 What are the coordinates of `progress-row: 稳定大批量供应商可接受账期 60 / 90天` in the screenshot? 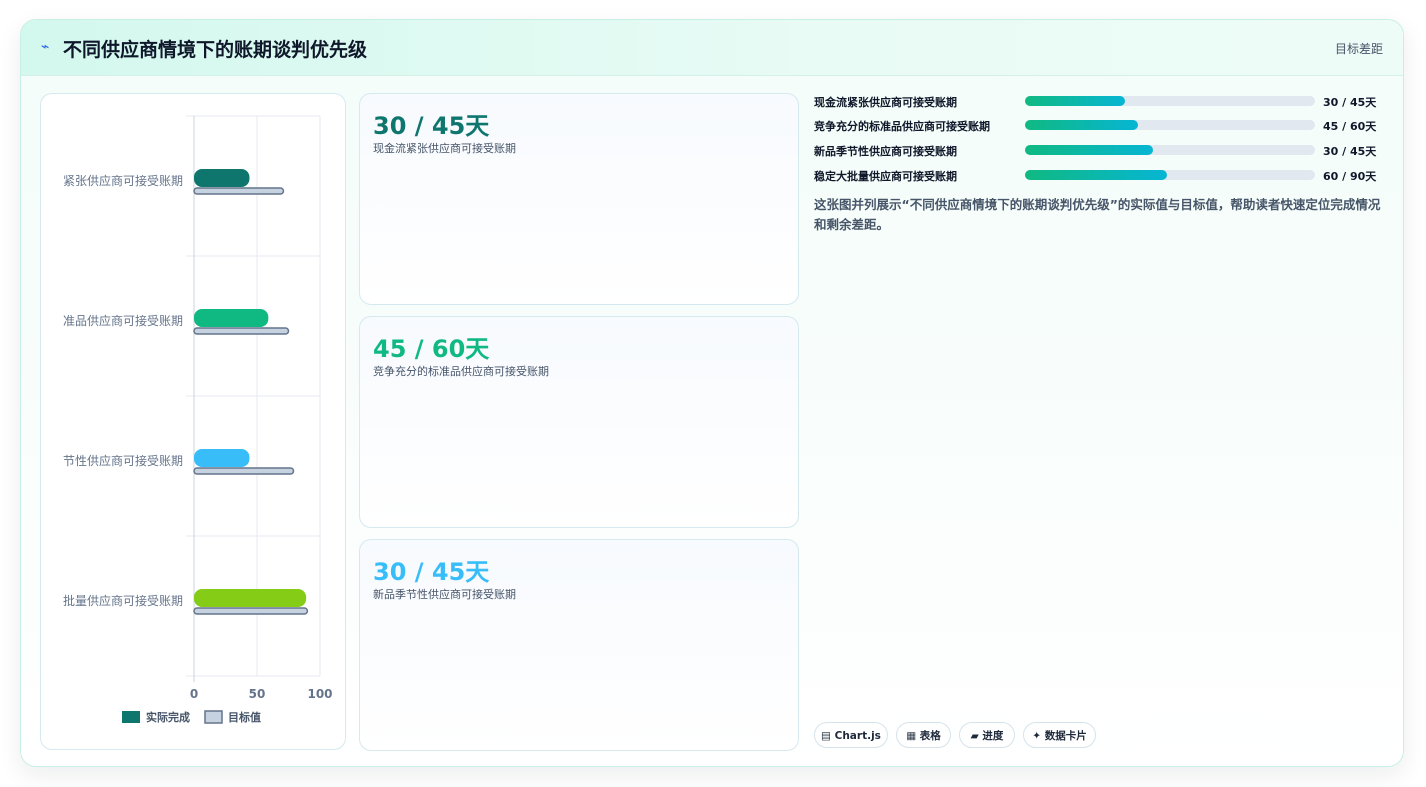 It's located at (1104, 175).